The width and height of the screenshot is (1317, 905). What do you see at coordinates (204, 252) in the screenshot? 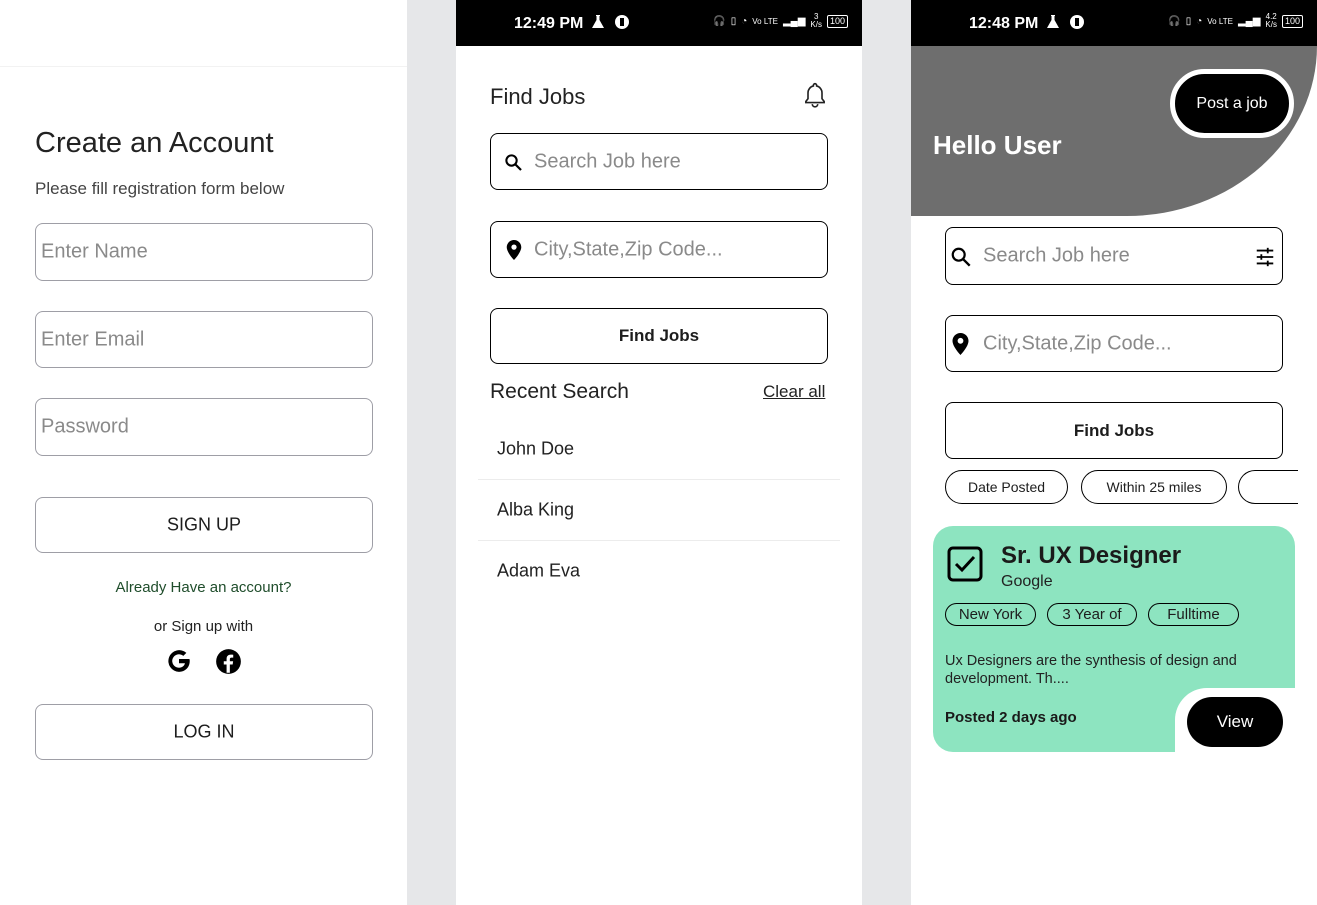
I see `name-field: Enter Name` at bounding box center [204, 252].